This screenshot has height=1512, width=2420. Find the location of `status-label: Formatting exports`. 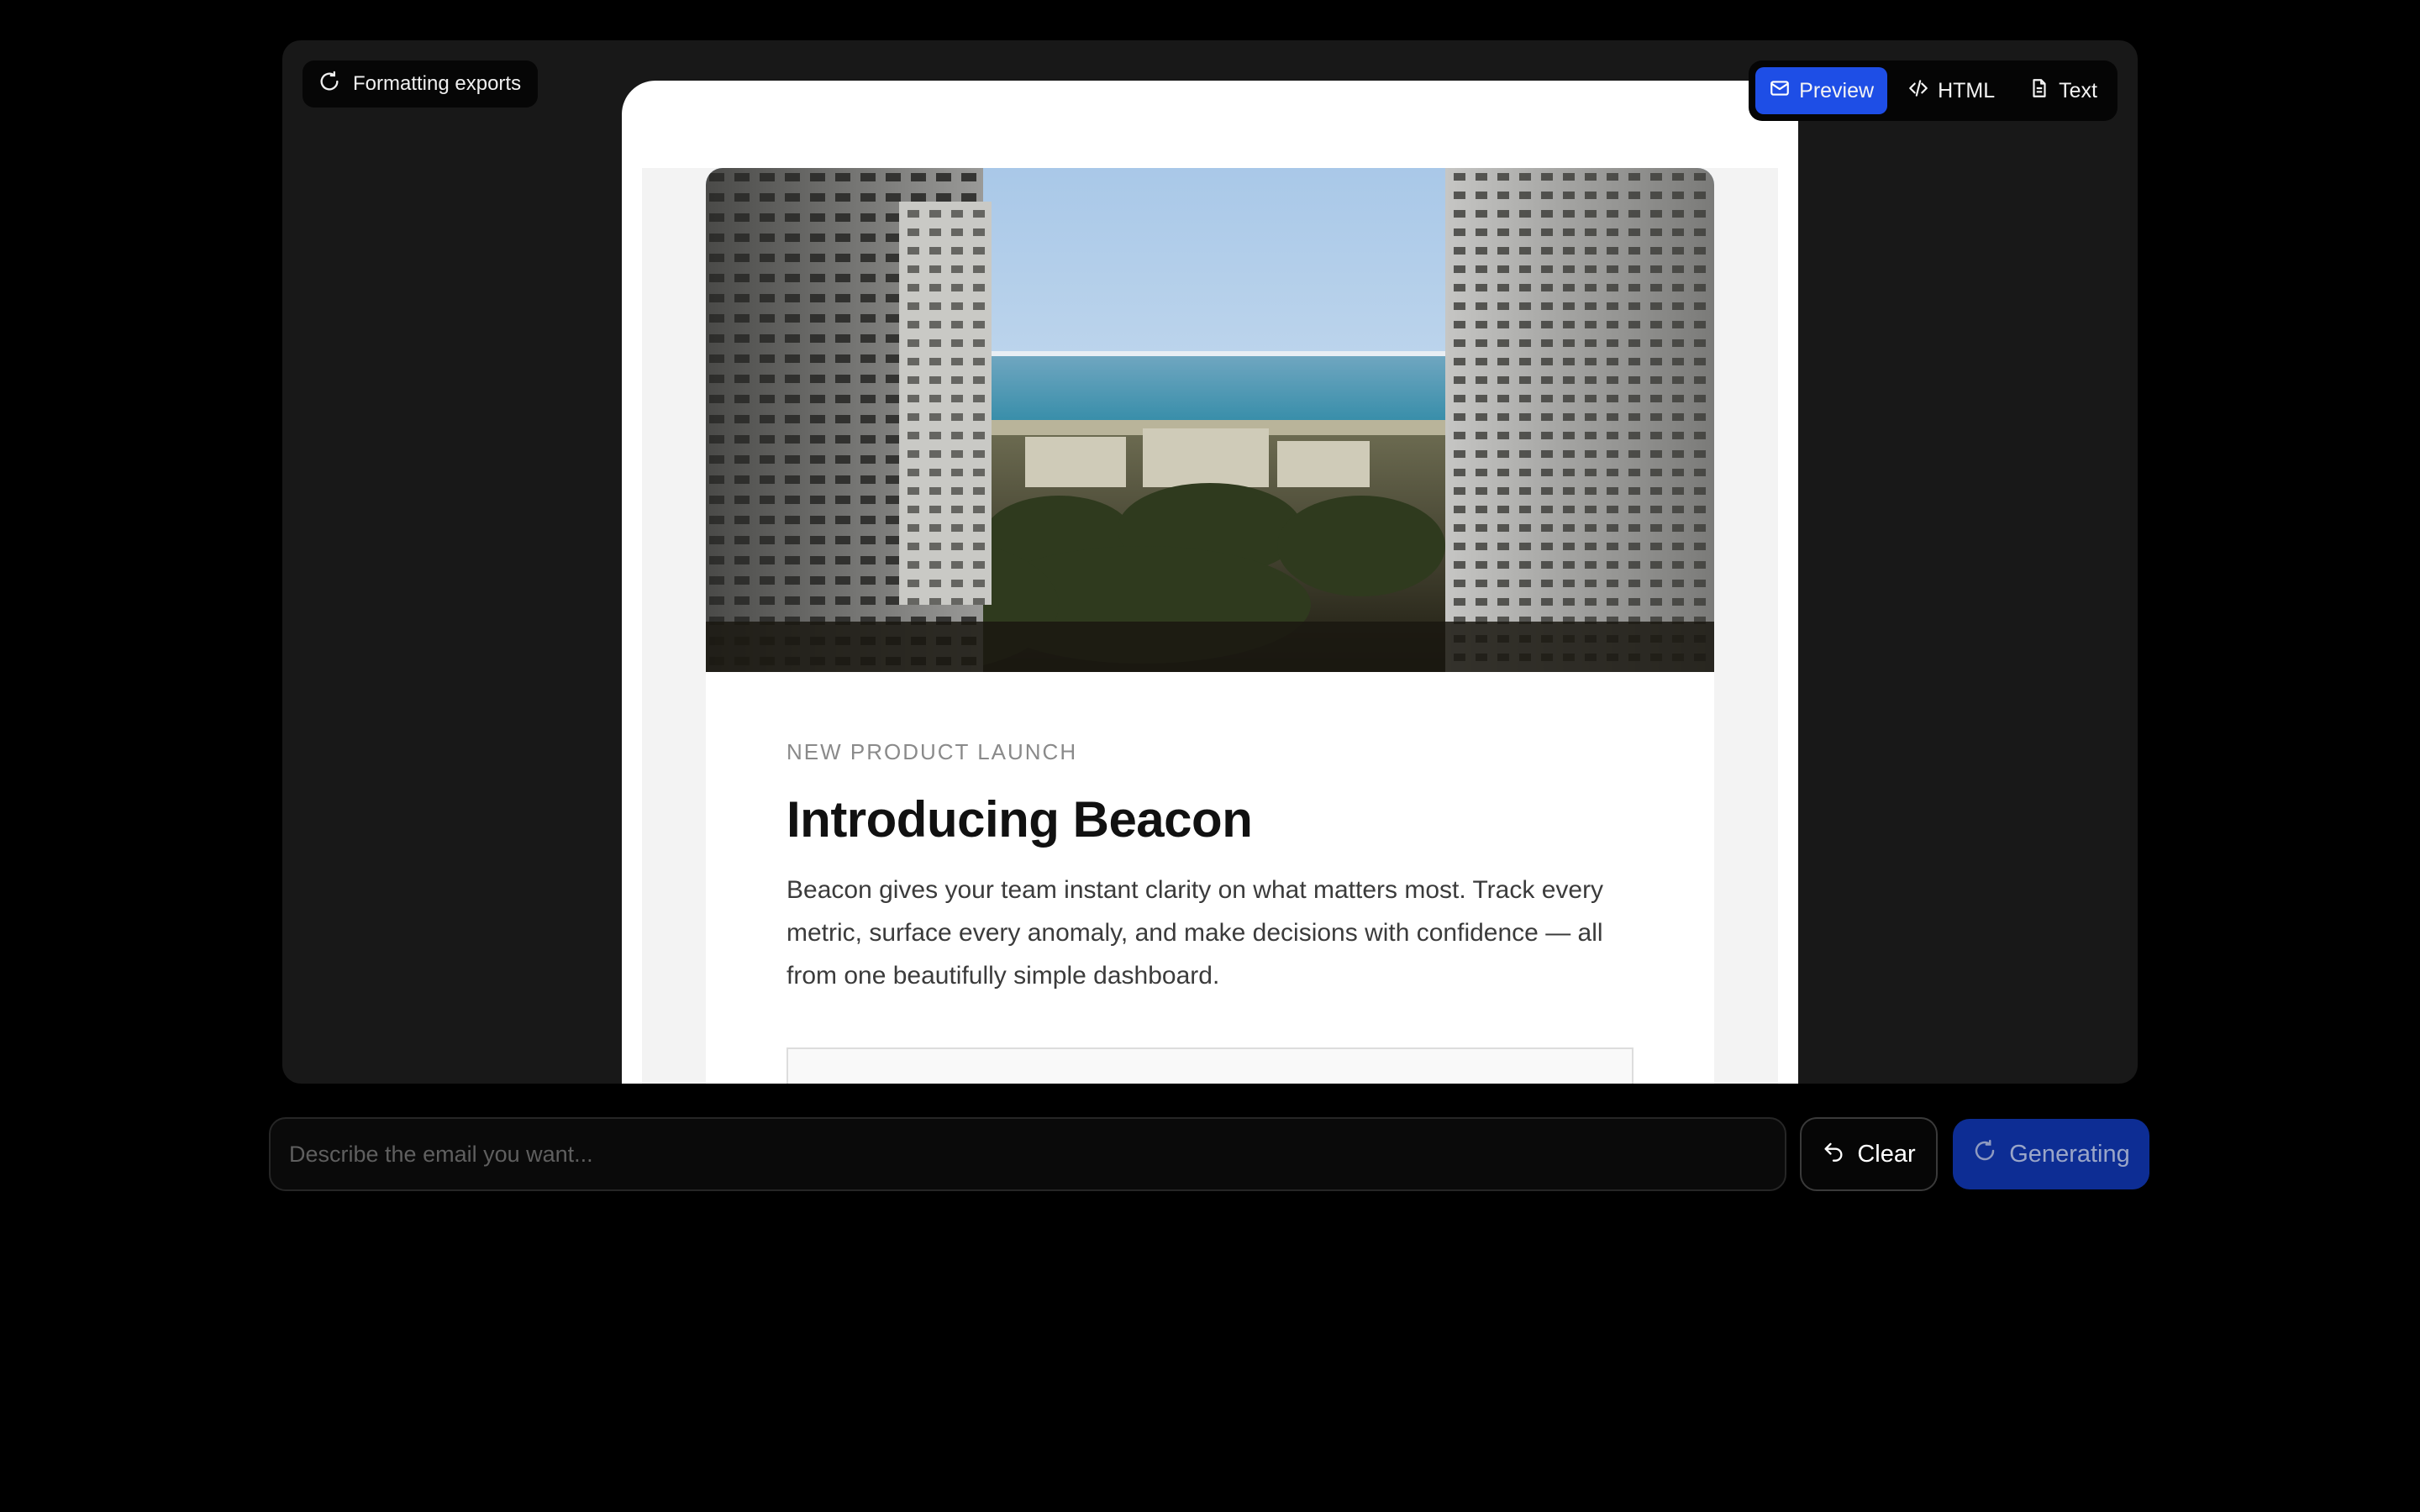

status-label: Formatting exports is located at coordinates (437, 83).